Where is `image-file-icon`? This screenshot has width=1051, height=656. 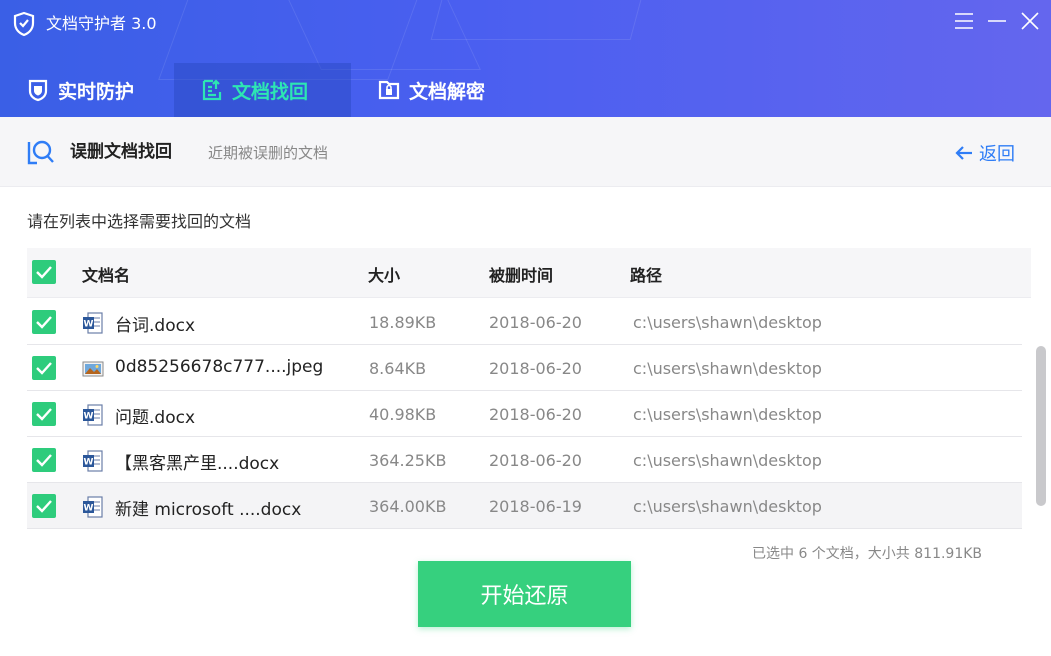 image-file-icon is located at coordinates (93, 369).